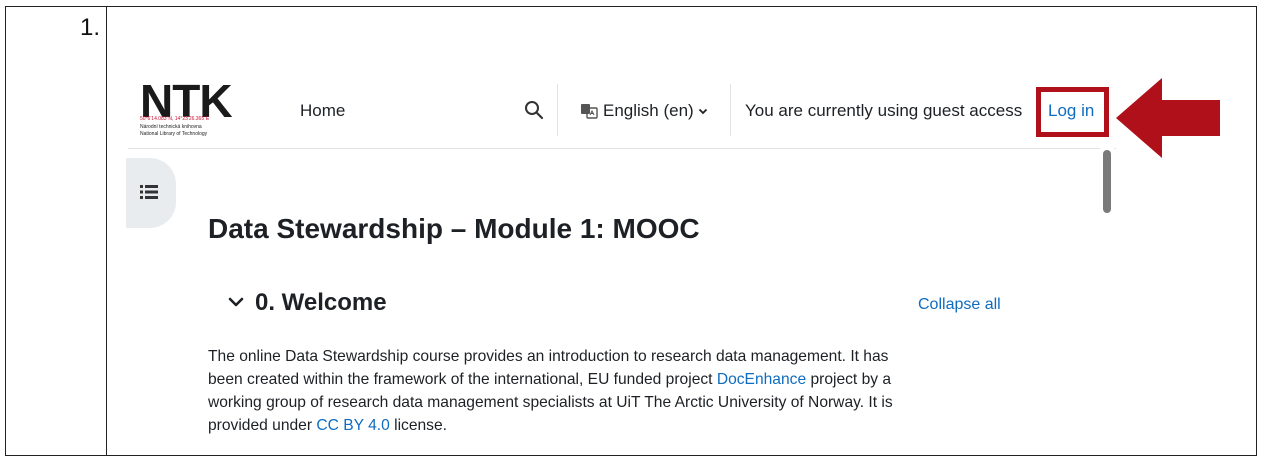  I want to click on license-link: CC BY 4.0, so click(352, 425).